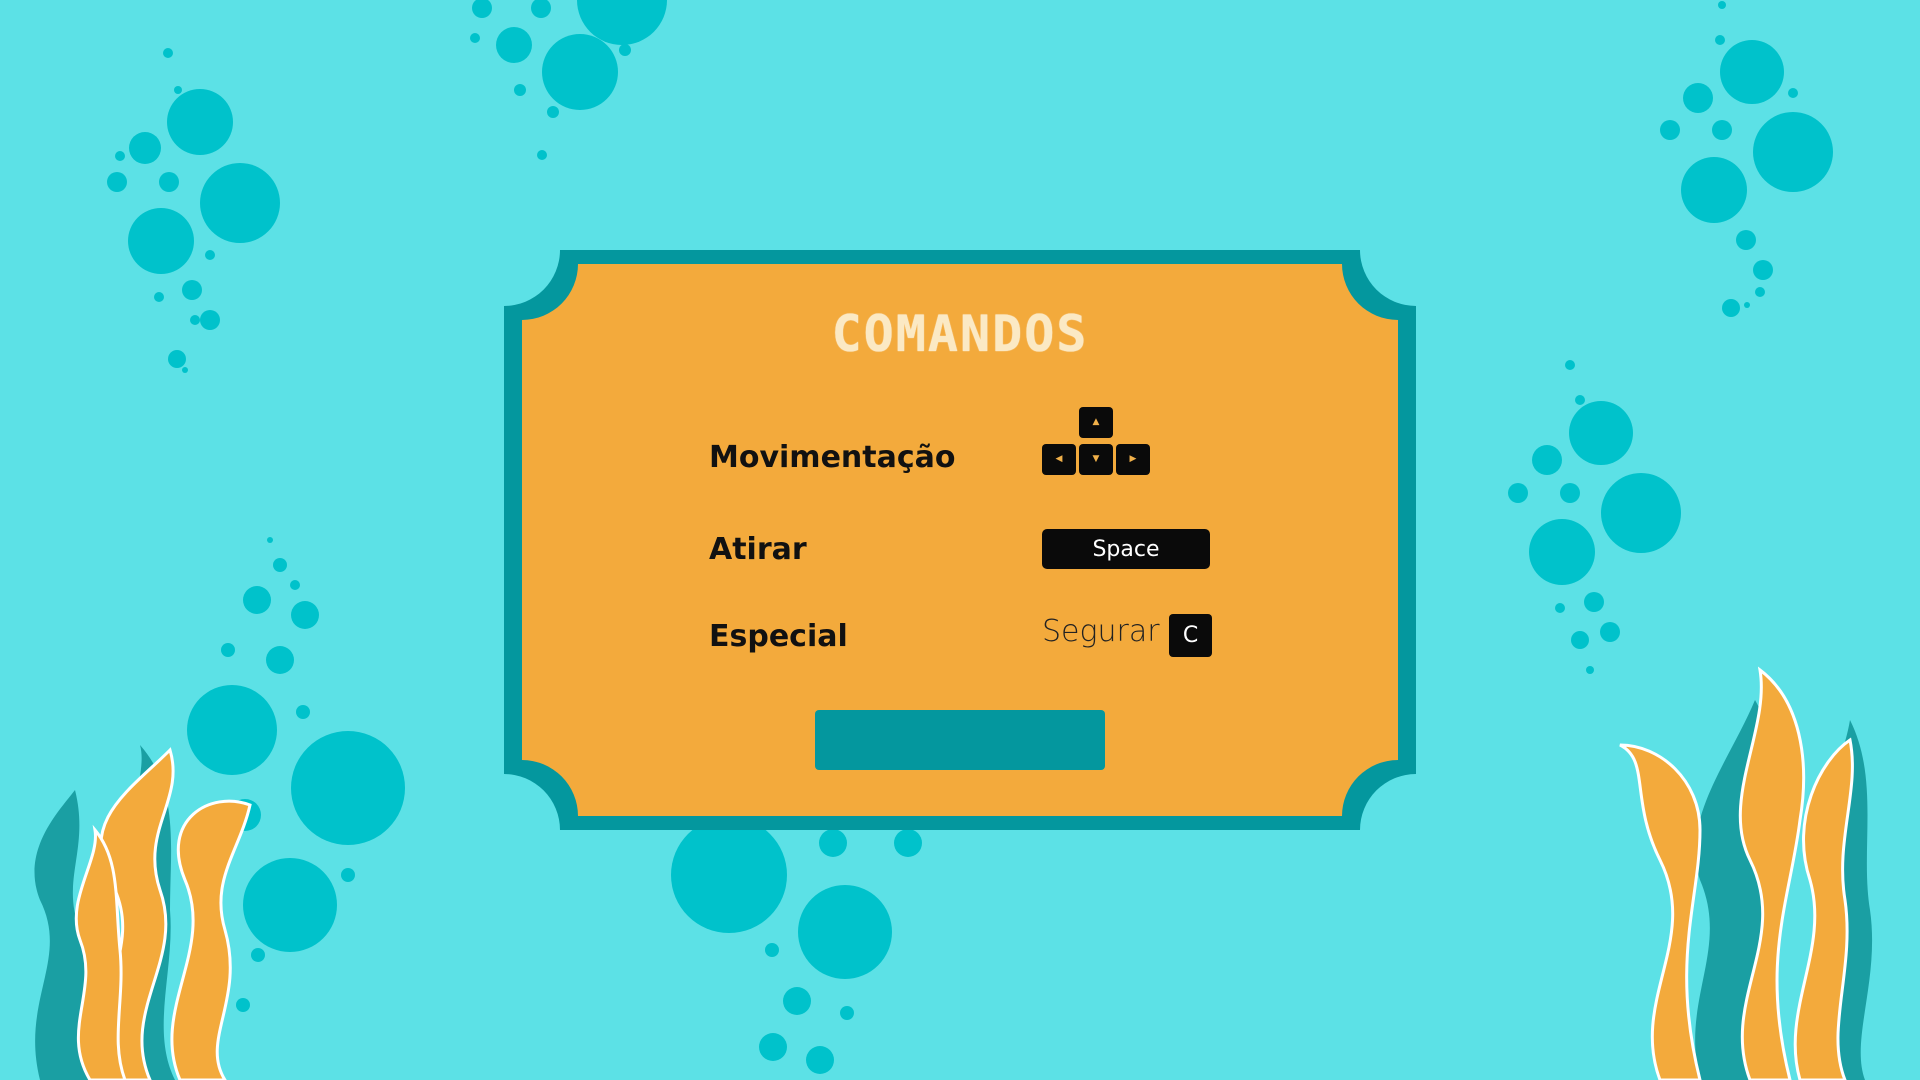 This screenshot has width=1920, height=1080. Describe the element at coordinates (960, 740) in the screenshot. I see `back-button` at that location.